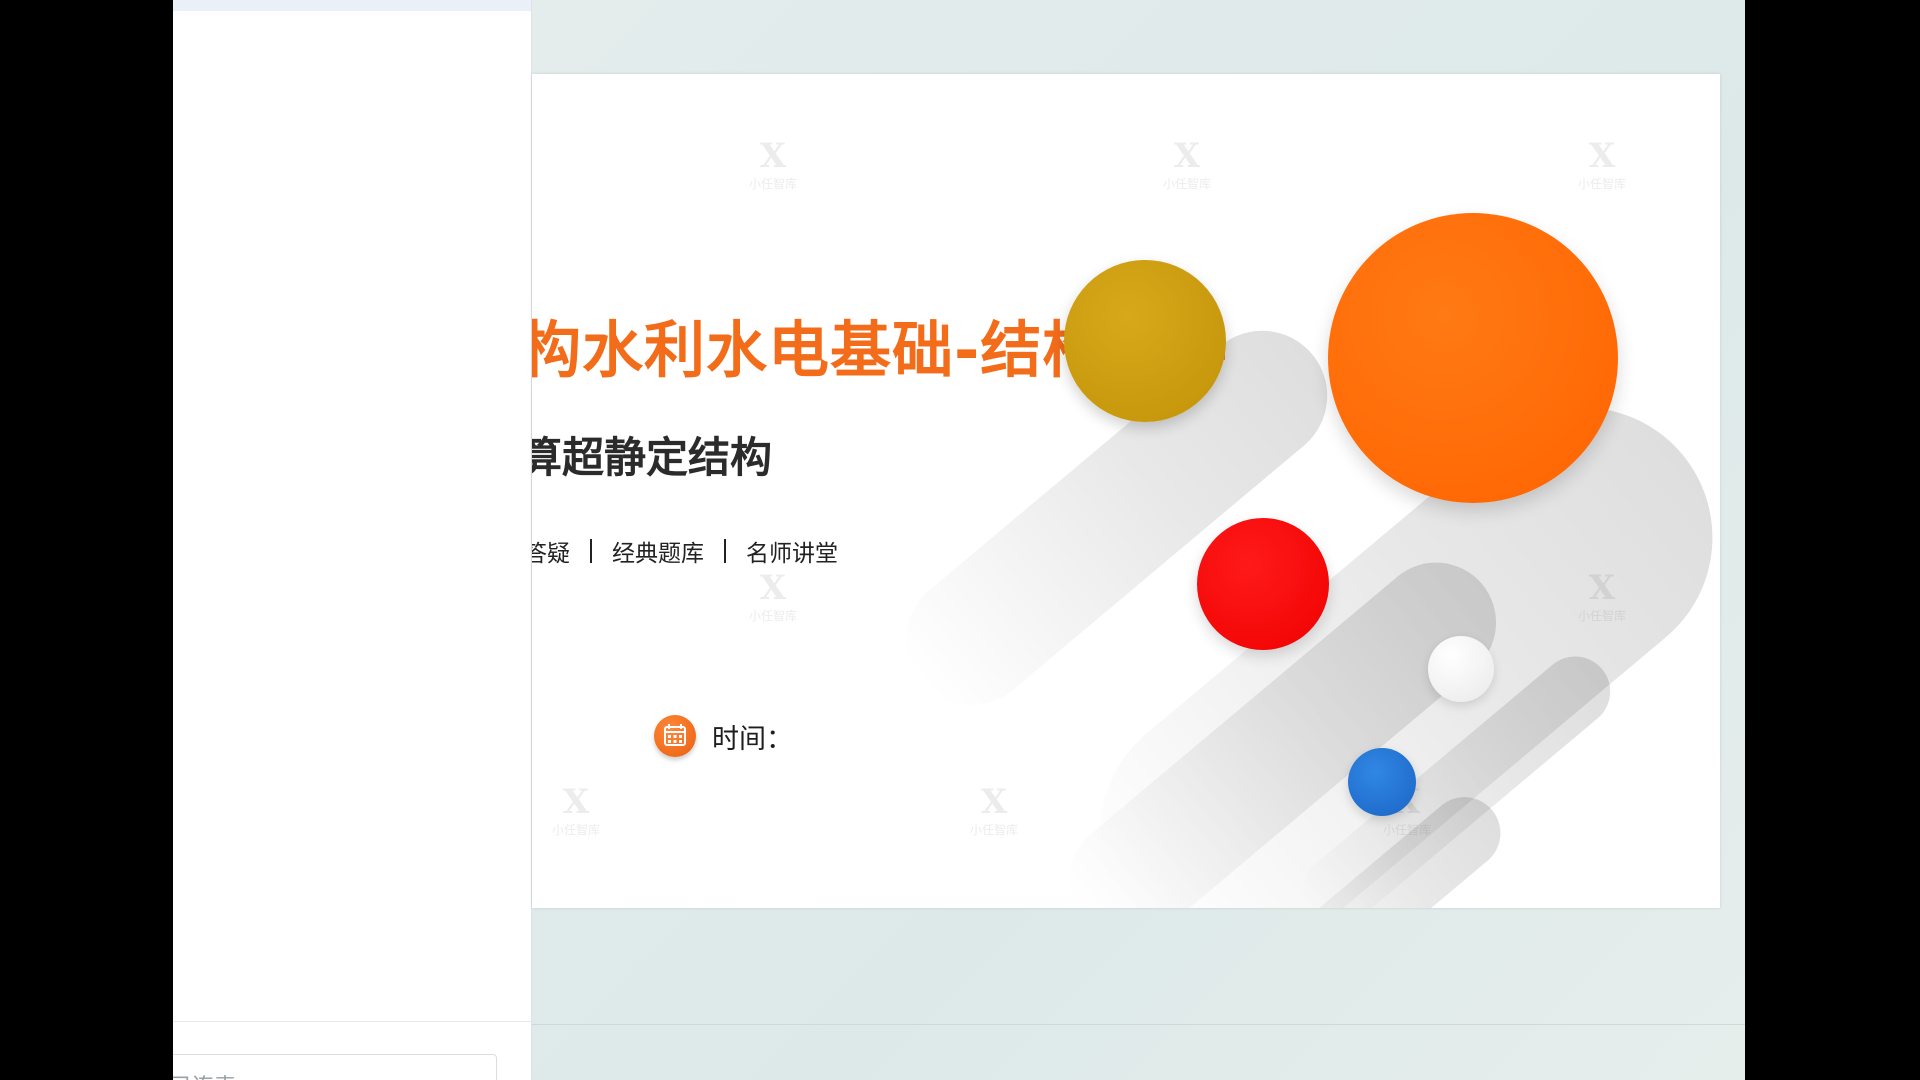 The image size is (1920, 1080). Describe the element at coordinates (352, 1021) in the screenshot. I see `side-panel-divider` at that location.